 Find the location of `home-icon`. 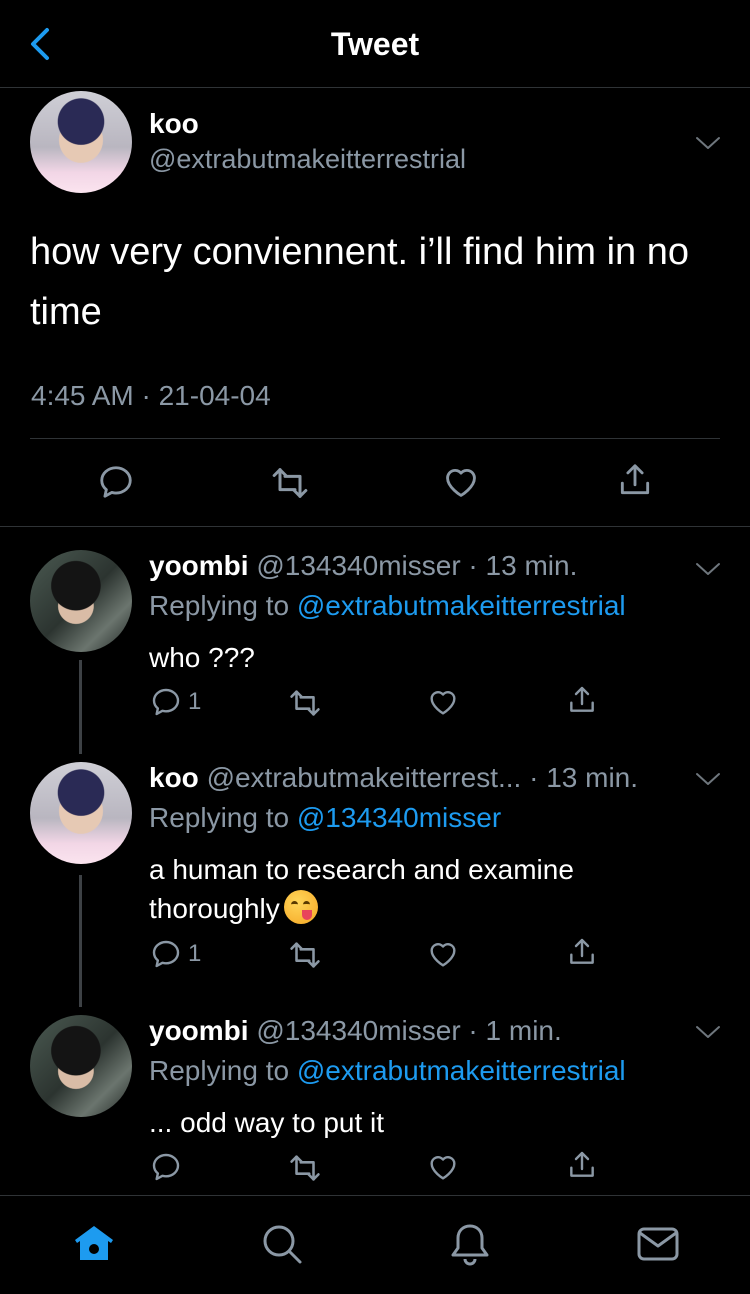

home-icon is located at coordinates (94, 1244).